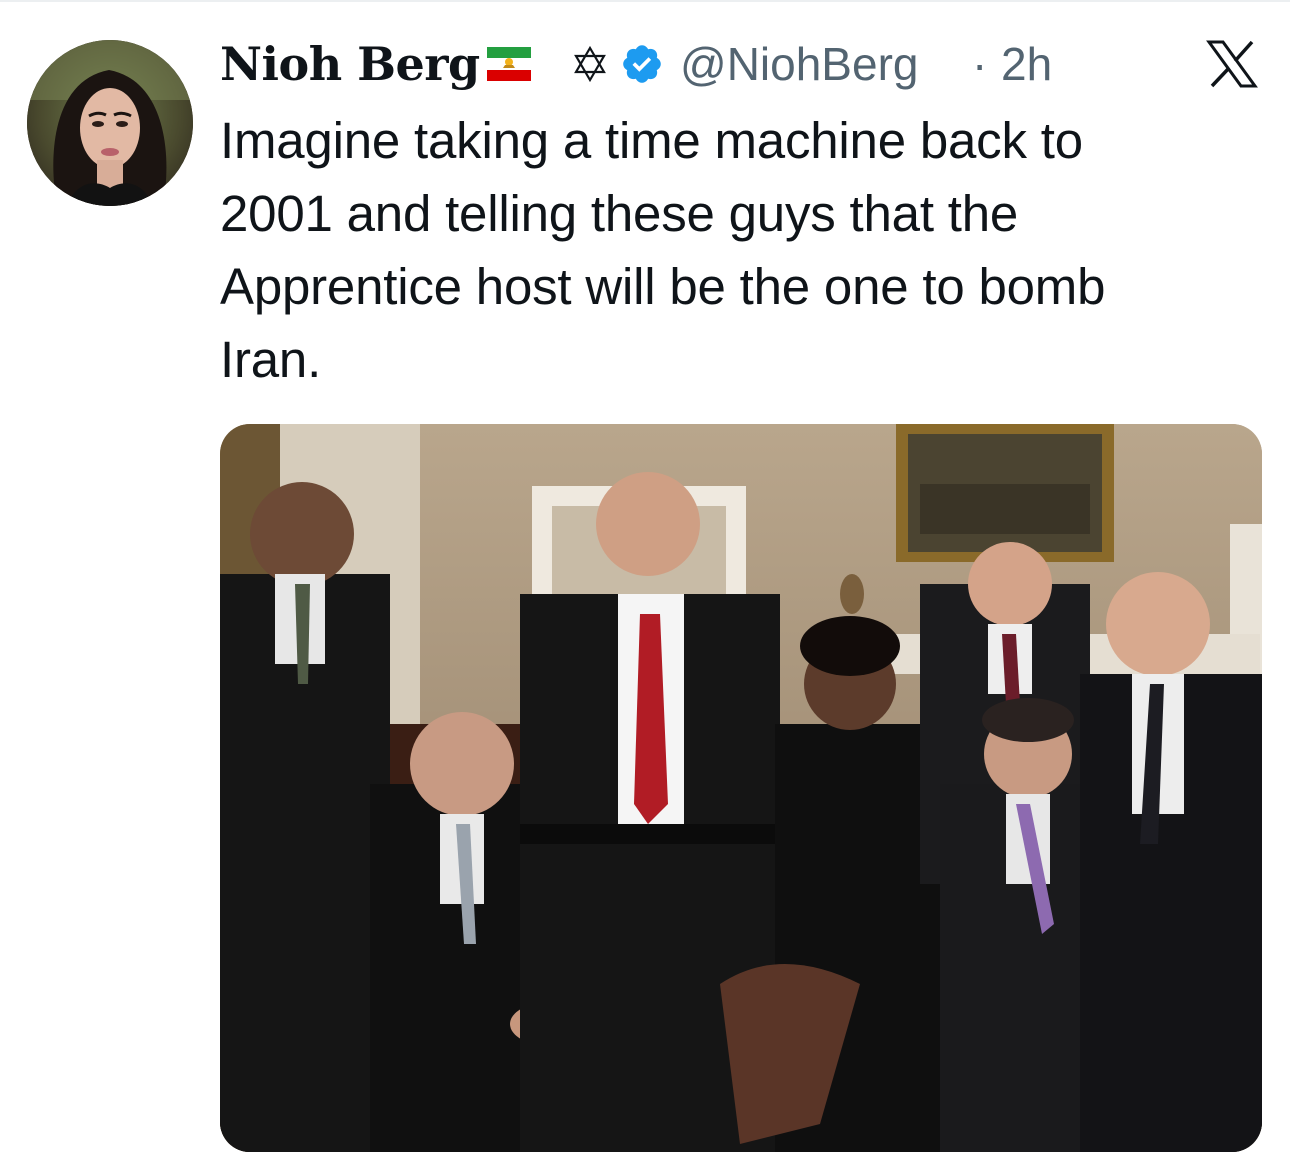  Describe the element at coordinates (663, 286) in the screenshot. I see `tweet-text-line: Apprentice host will be the one to bomb` at that location.